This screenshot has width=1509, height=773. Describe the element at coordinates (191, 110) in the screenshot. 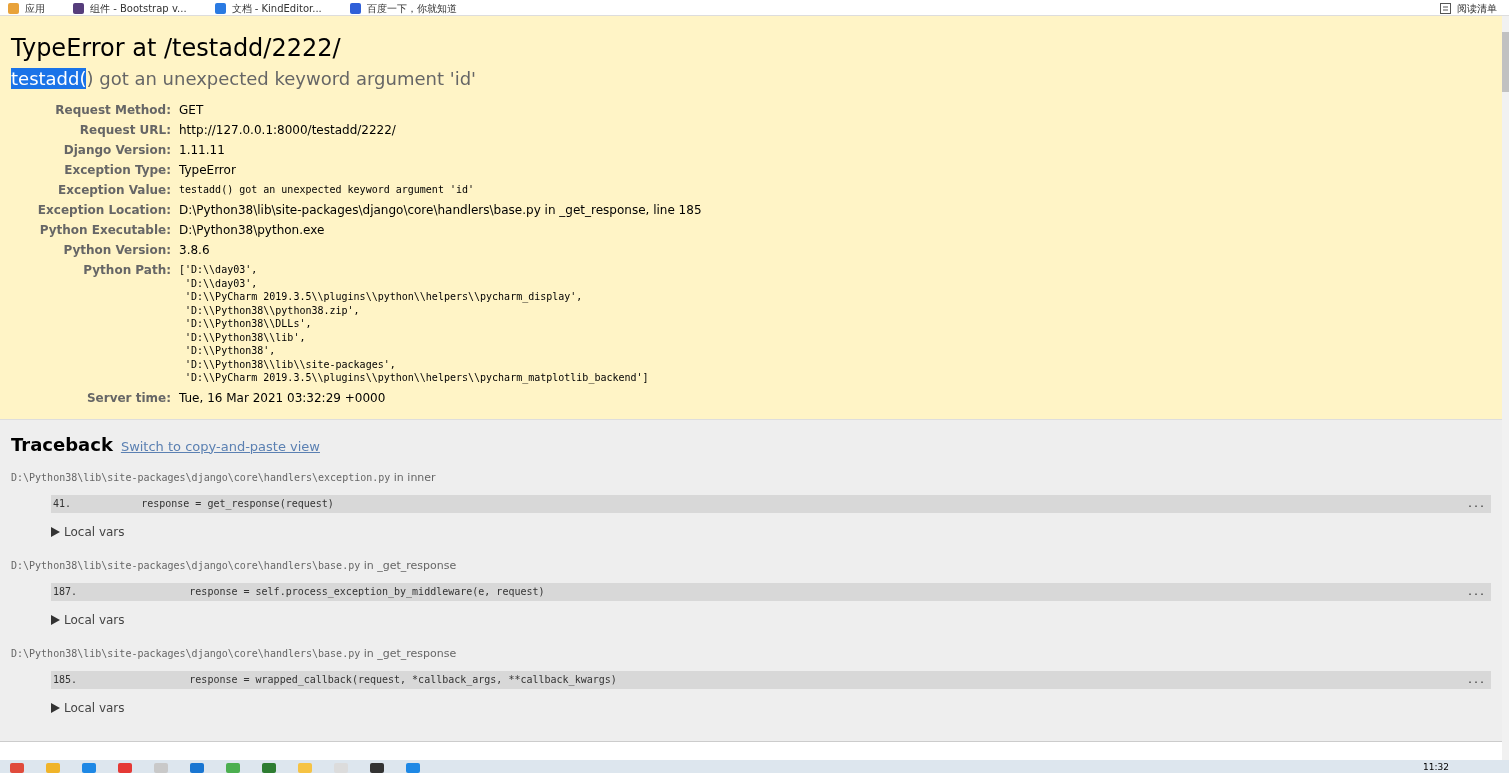

I see `meta-value: GET` at that location.